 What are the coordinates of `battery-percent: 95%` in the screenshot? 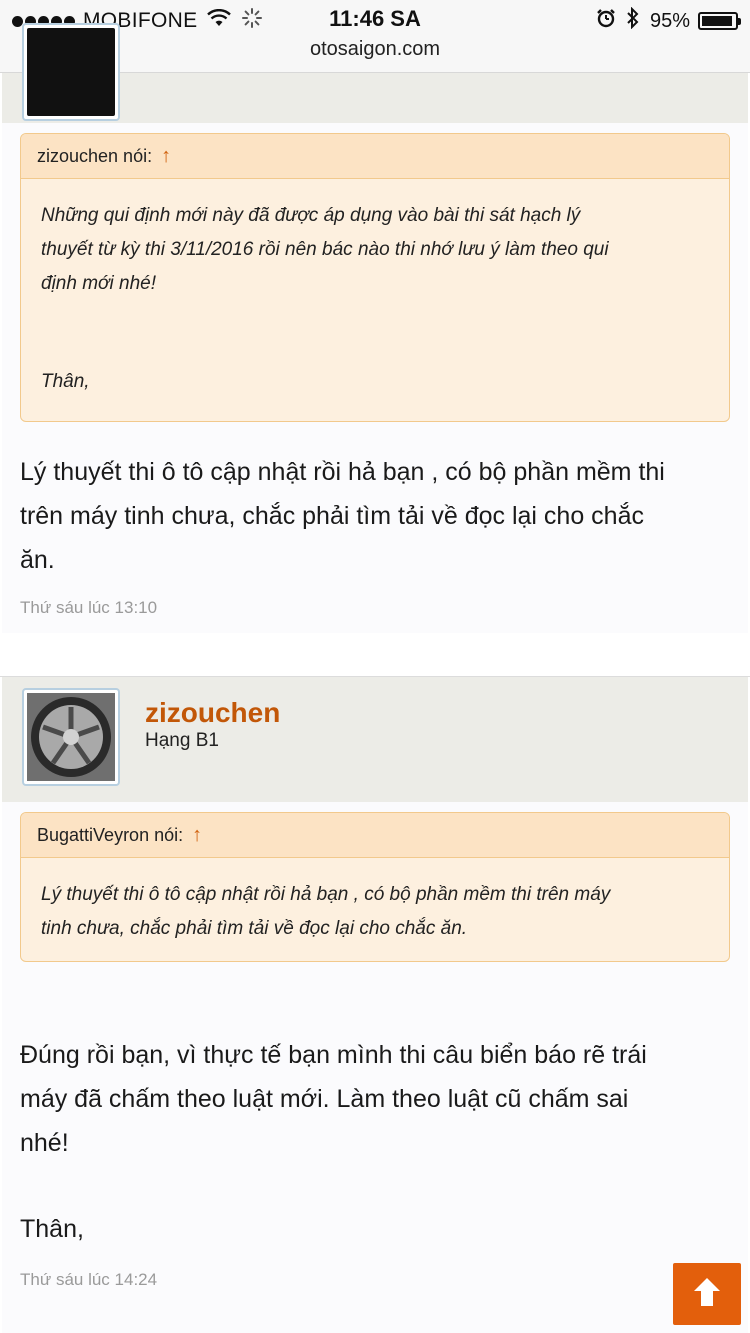 It's located at (669, 20).